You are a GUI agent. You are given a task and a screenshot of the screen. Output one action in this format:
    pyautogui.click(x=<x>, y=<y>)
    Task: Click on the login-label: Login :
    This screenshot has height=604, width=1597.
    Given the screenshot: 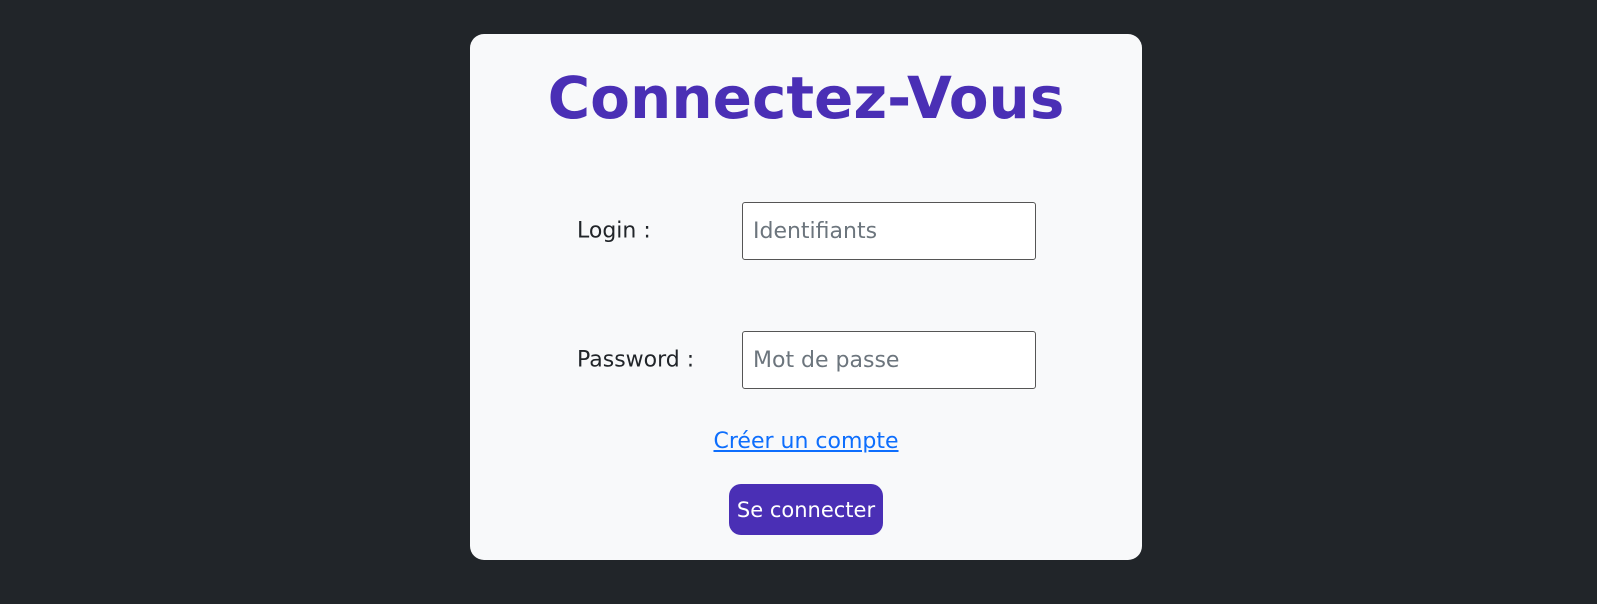 What is the action you would take?
    pyautogui.click(x=614, y=231)
    